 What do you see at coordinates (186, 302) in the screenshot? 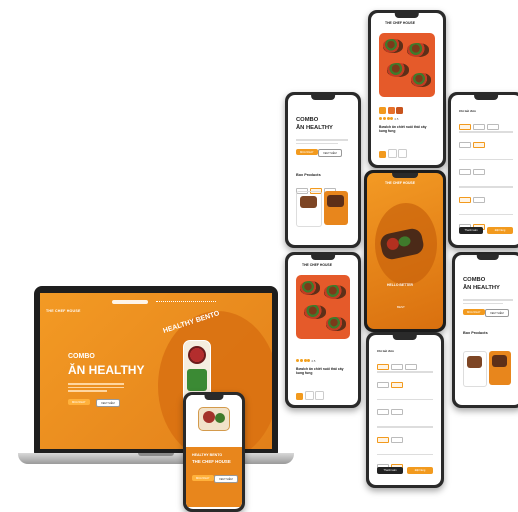
I see `laptop-nav-links` at bounding box center [186, 302].